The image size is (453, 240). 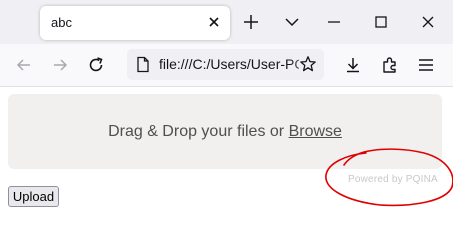 I want to click on drop-text: Drag & Drop your files or, so click(x=198, y=131).